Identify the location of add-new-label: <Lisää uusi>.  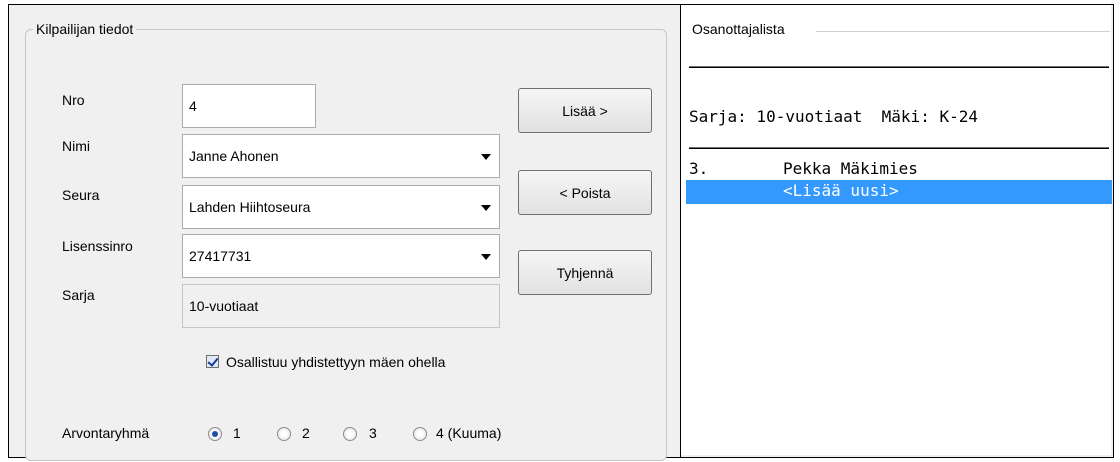
(841, 190).